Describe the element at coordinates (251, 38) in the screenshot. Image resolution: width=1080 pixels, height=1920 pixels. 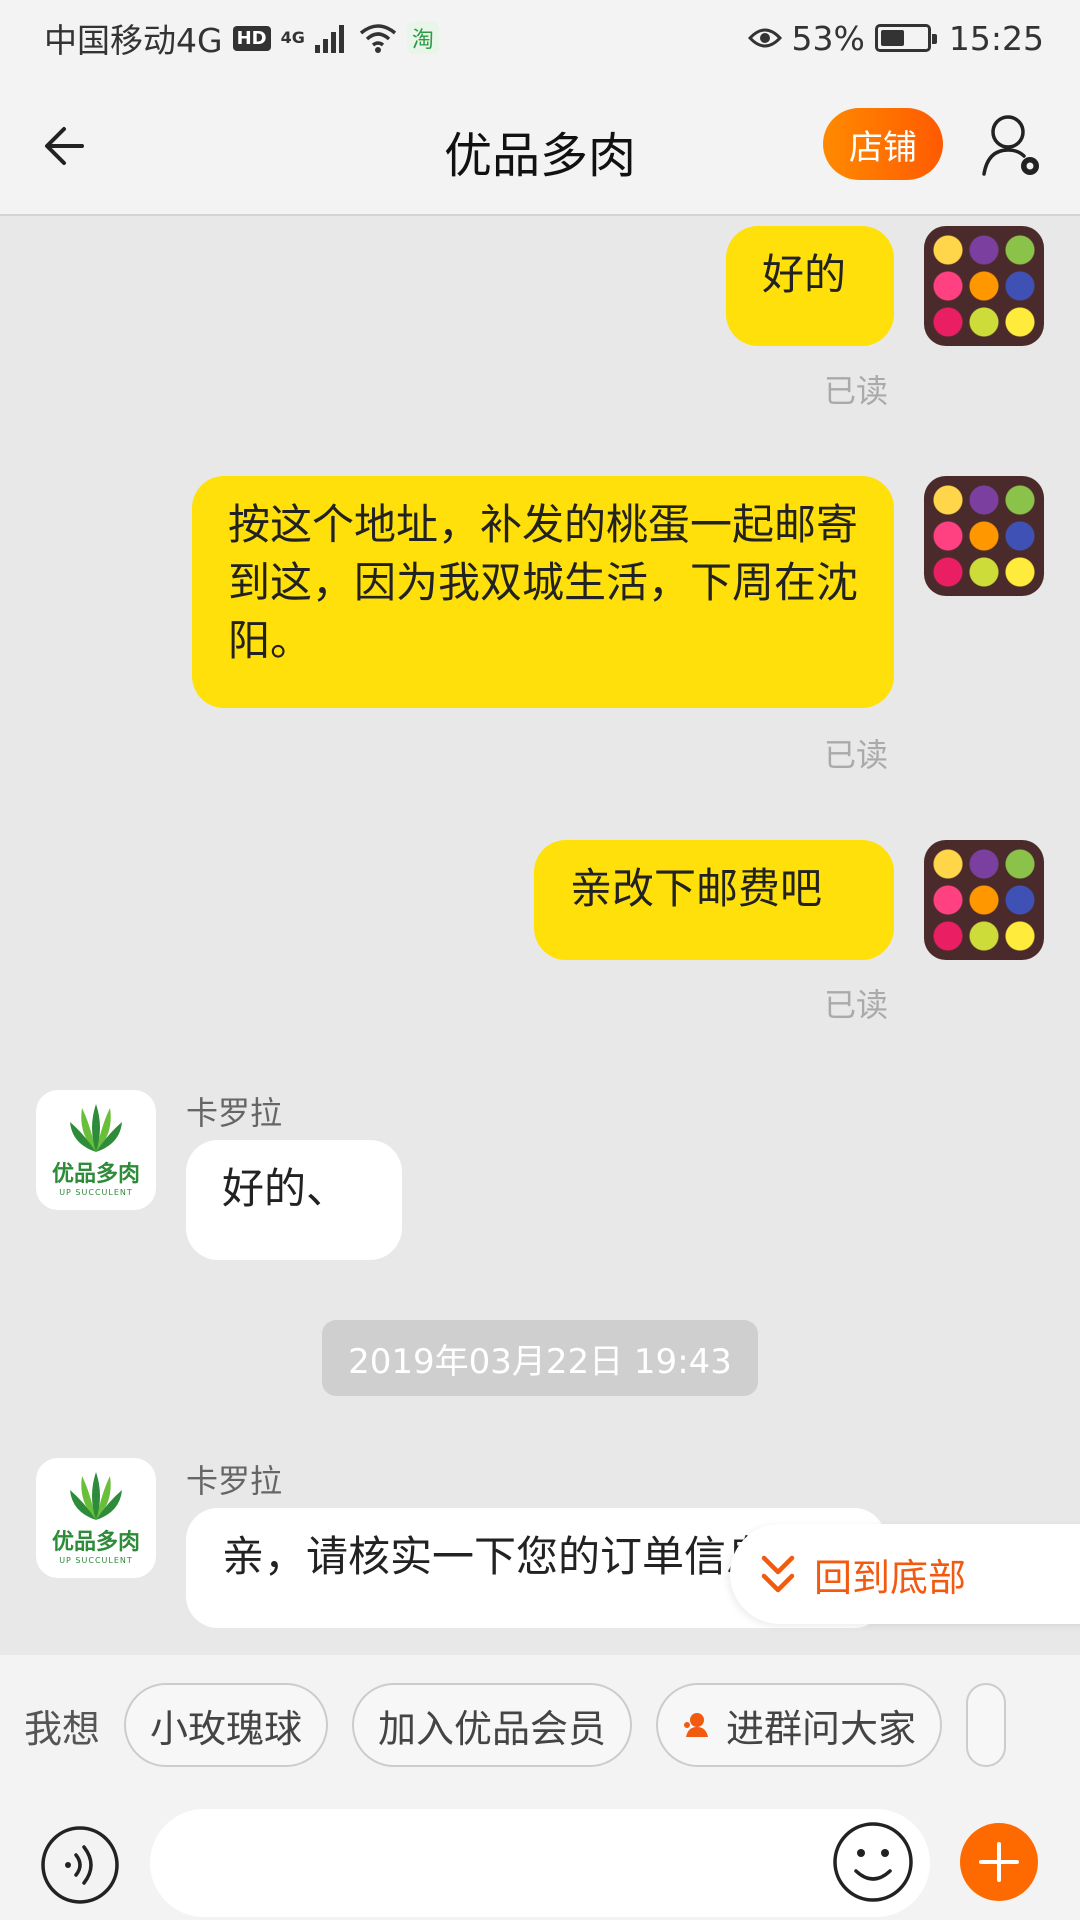
I see `hd-badge: HD` at that location.